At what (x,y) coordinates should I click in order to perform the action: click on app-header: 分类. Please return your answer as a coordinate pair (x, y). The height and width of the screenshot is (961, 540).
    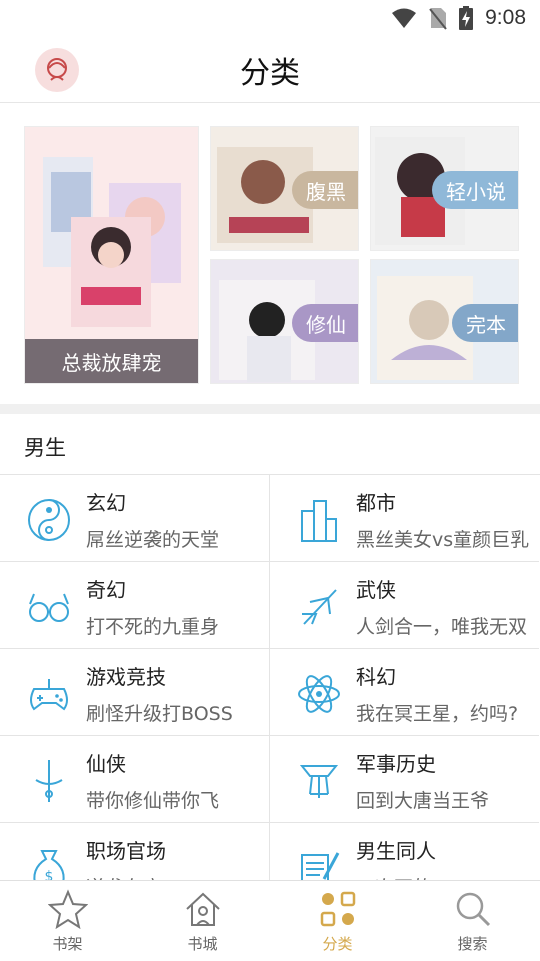
    Looking at the image, I should click on (270, 70).